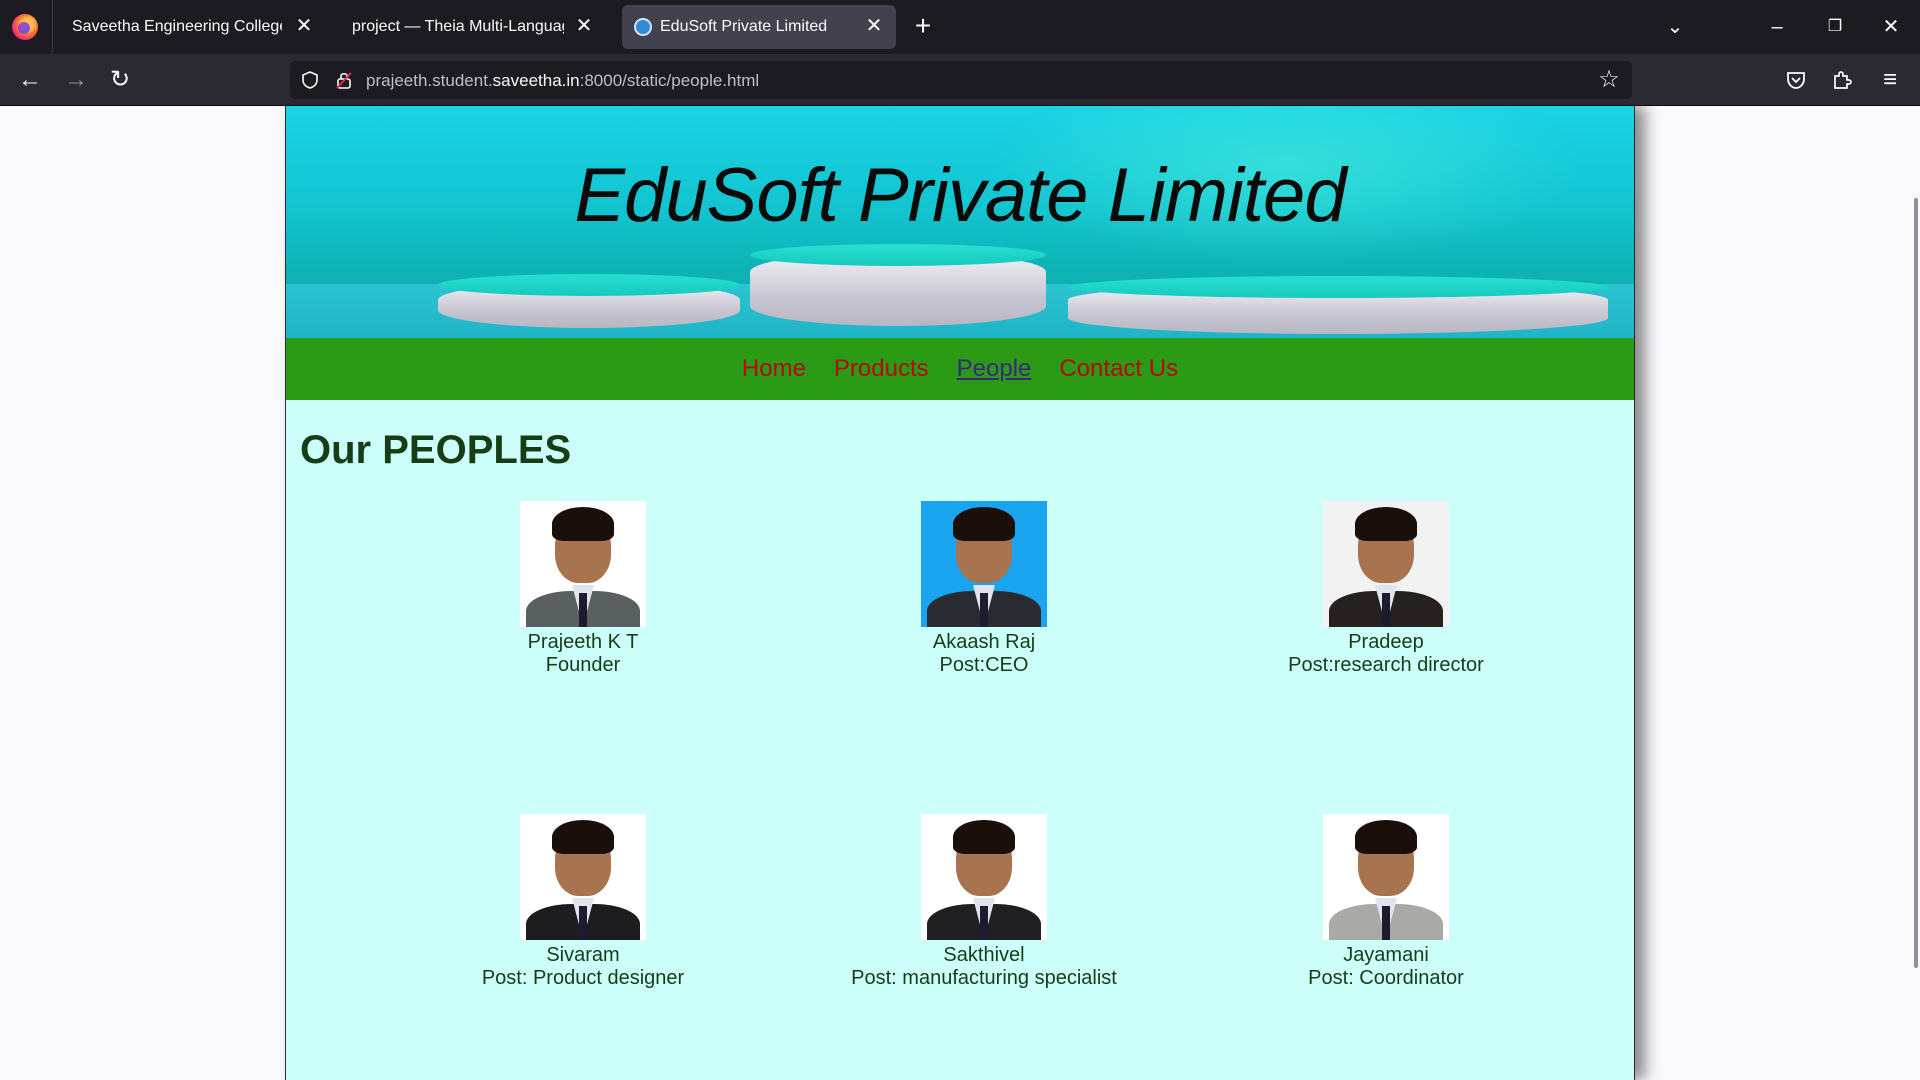 The width and height of the screenshot is (1920, 1080). I want to click on person-card: Akaash Raj Post:CEO, so click(984, 589).